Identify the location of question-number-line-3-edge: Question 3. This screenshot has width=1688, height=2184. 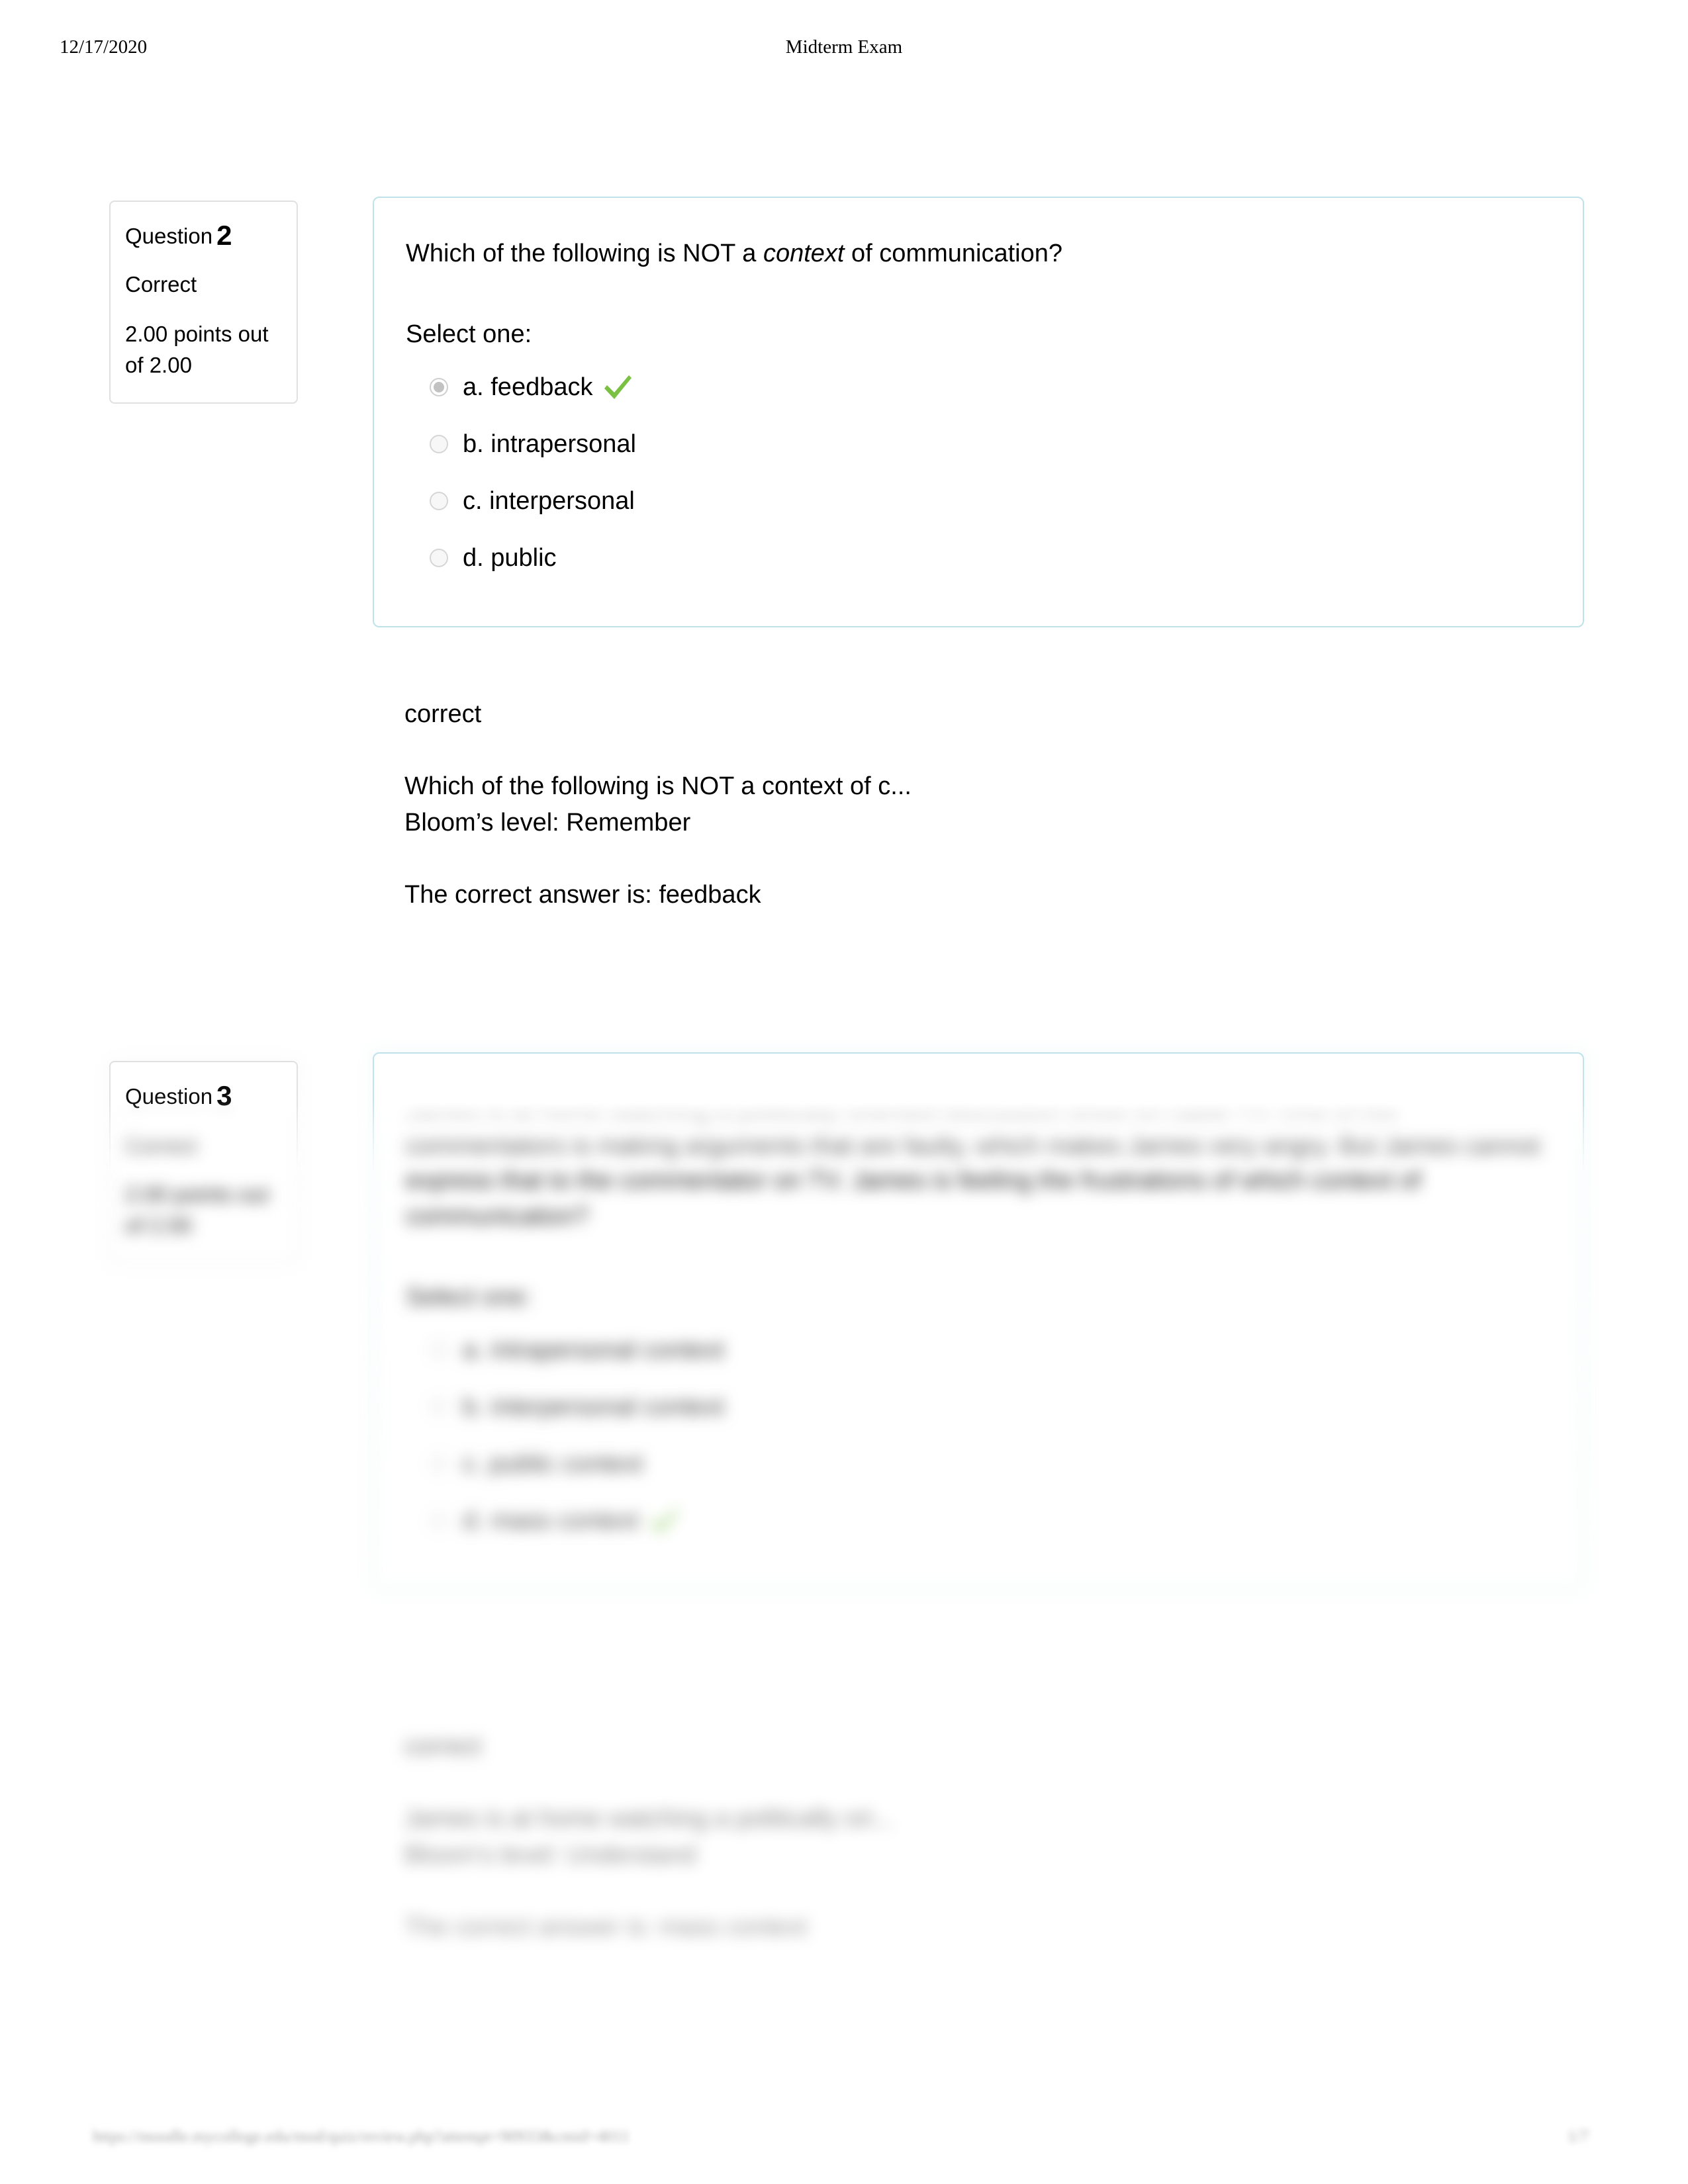
(203, 1096).